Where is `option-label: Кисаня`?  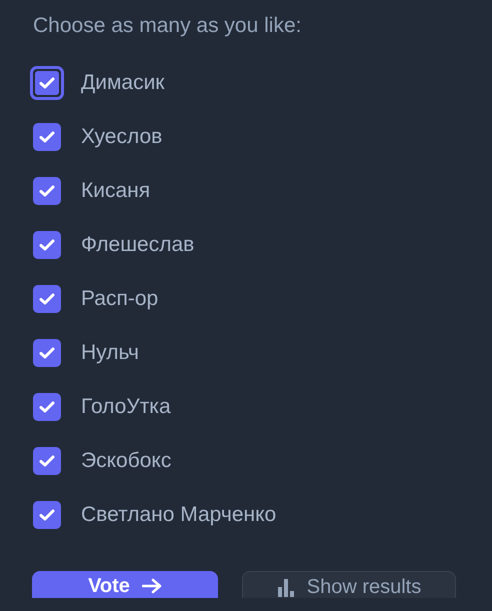 option-label: Кисаня is located at coordinates (115, 191).